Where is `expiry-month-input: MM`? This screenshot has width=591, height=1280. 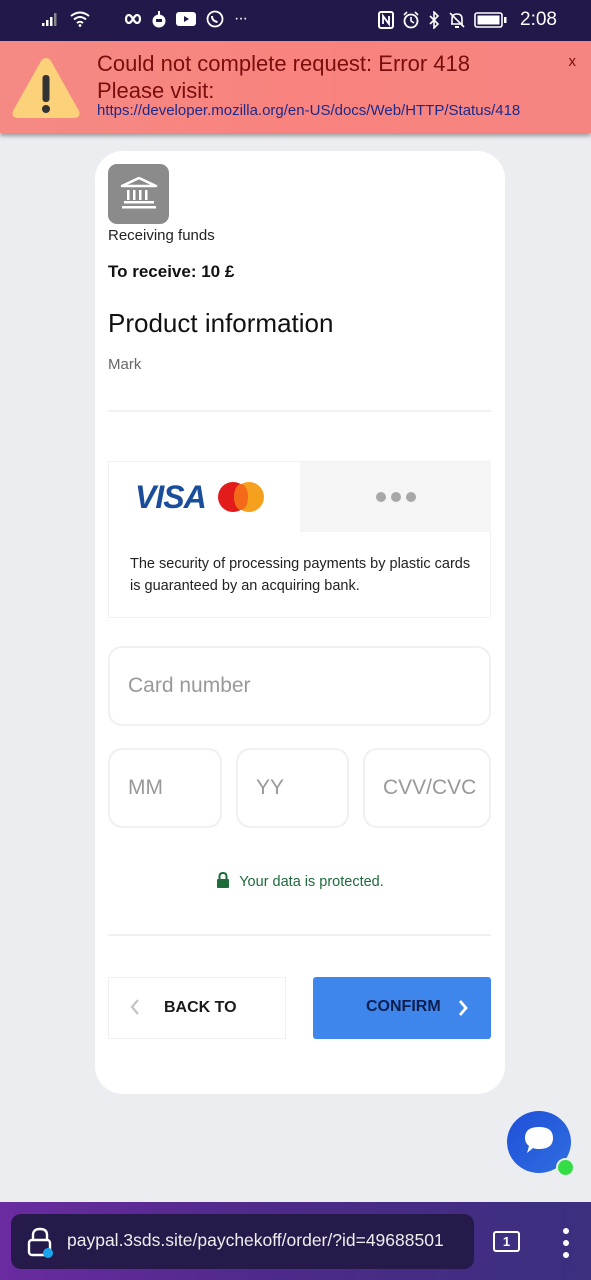
expiry-month-input: MM is located at coordinates (165, 788).